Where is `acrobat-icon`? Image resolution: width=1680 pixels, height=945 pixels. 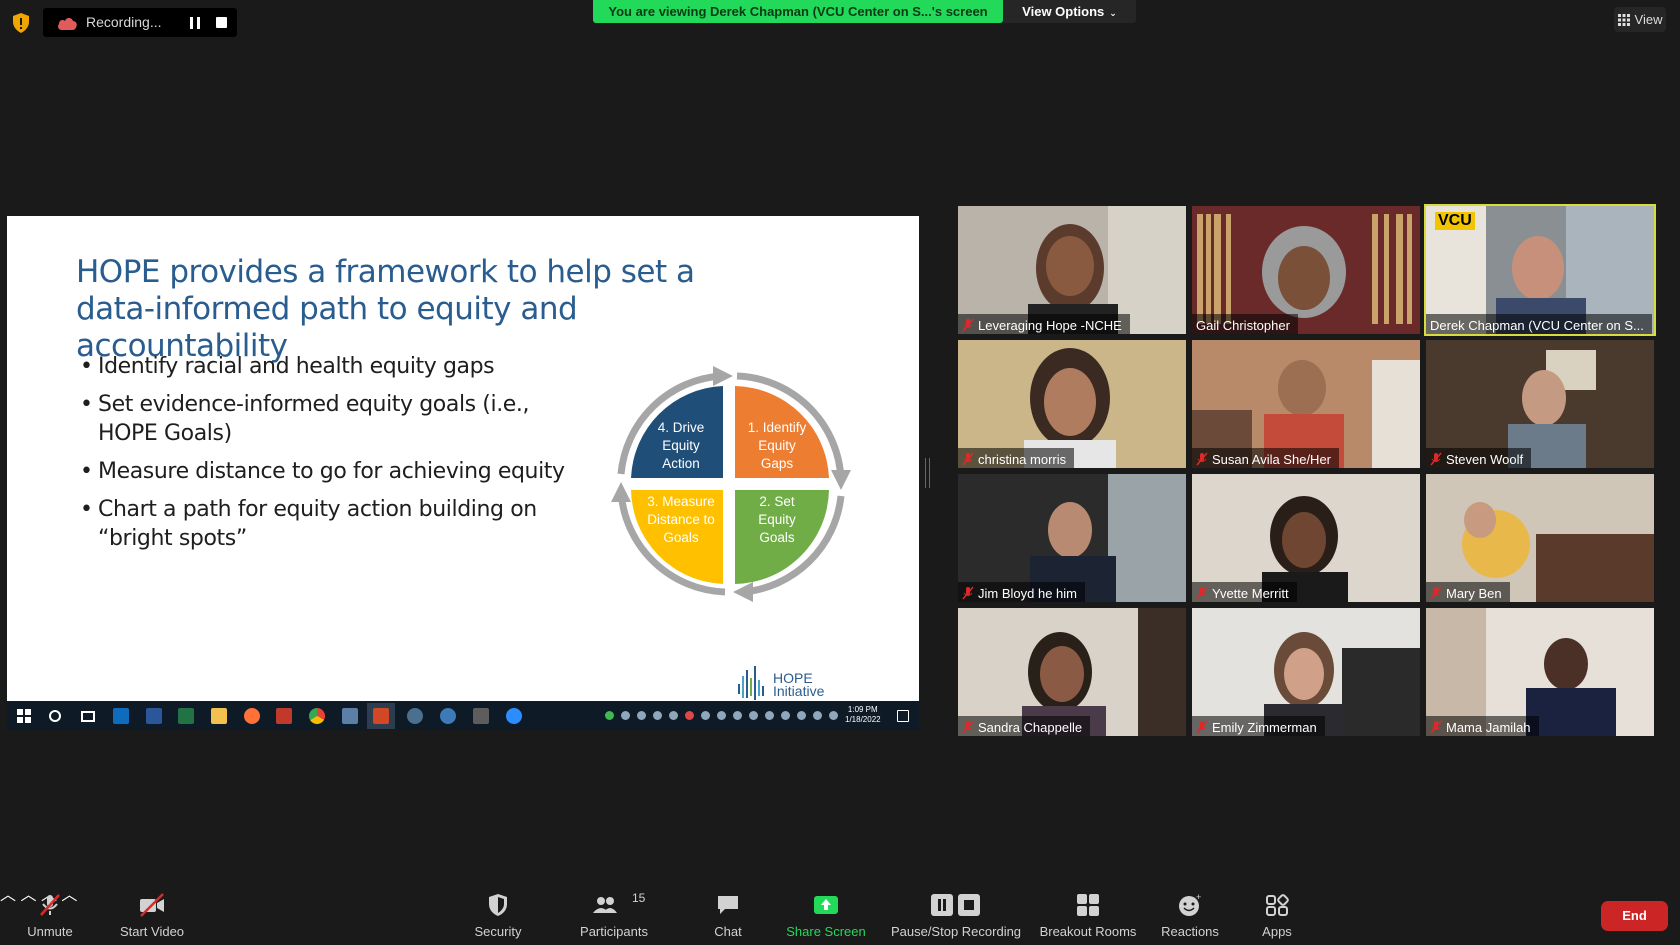
acrobat-icon is located at coordinates (284, 716).